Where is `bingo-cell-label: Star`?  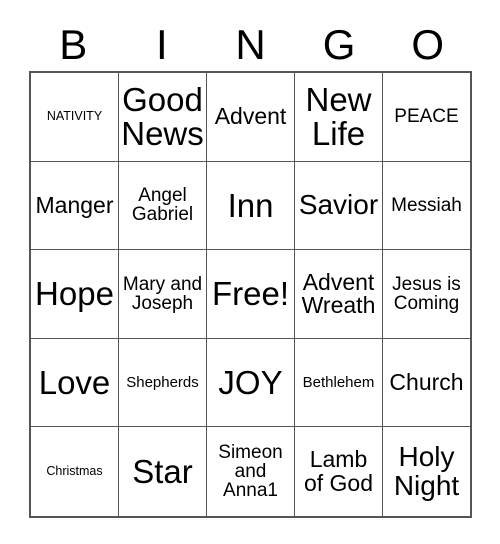
bingo-cell-label: Star is located at coordinates (162, 471).